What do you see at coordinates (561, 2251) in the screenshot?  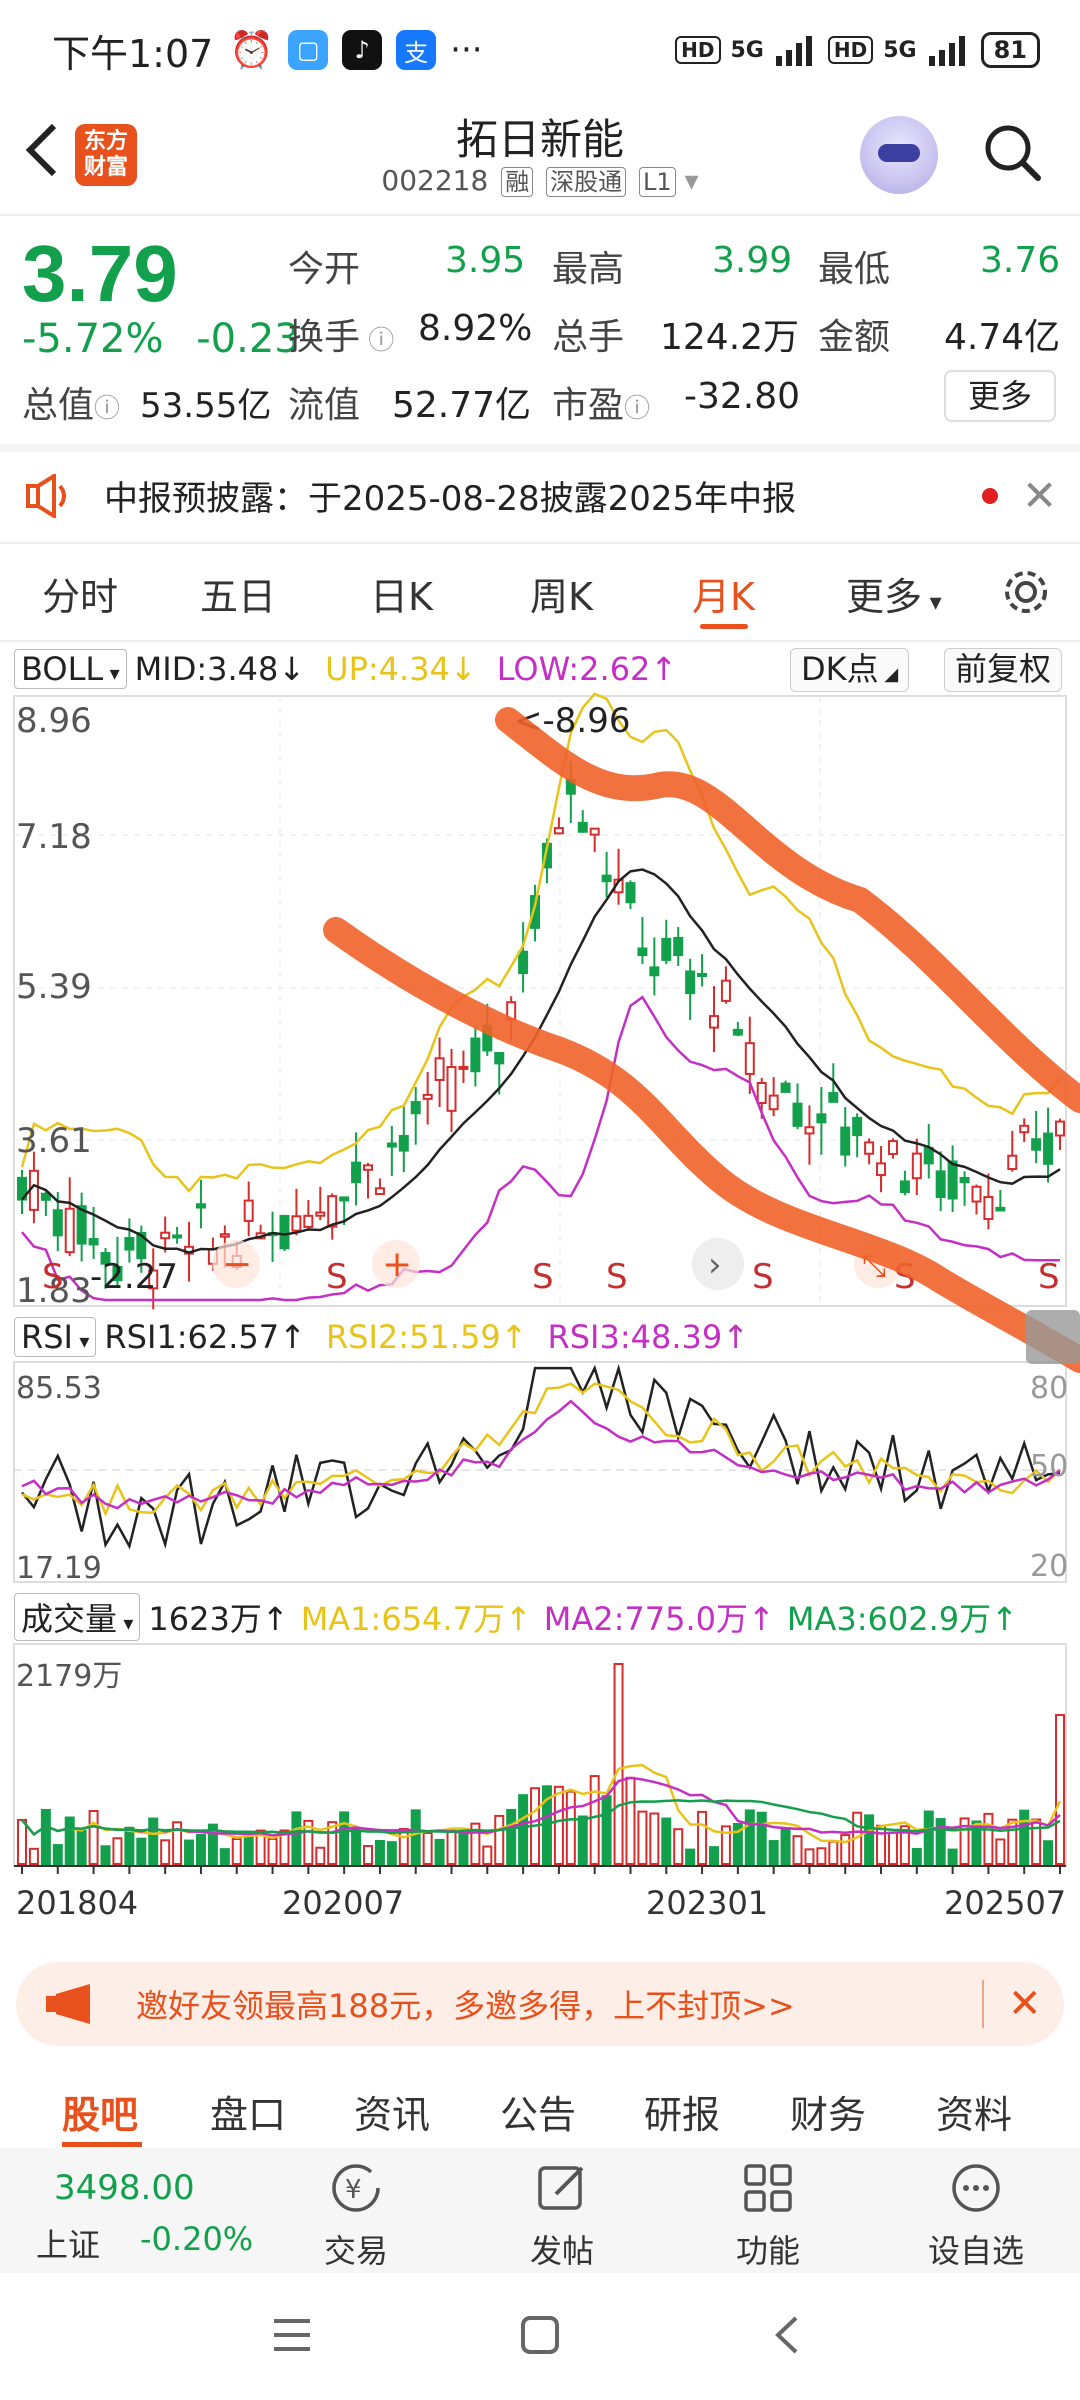 I see `post-label: 发帖` at bounding box center [561, 2251].